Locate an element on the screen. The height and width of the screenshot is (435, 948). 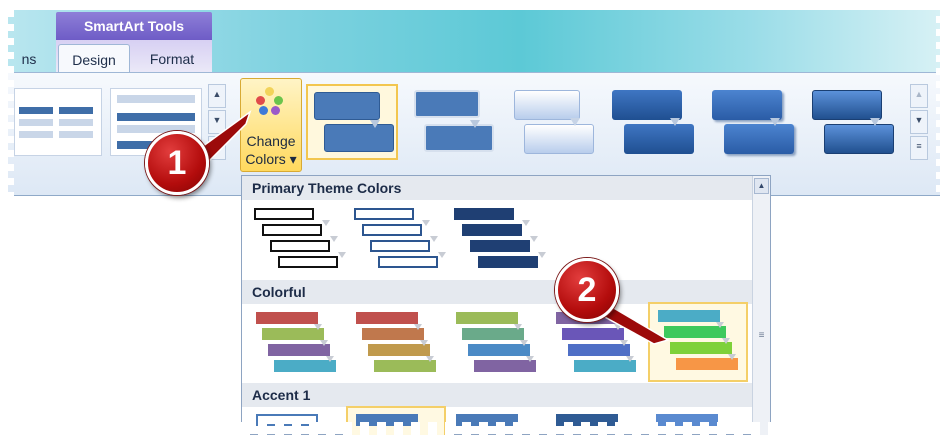
layout-more-icon: ≡ is located at coordinates (217, 148).